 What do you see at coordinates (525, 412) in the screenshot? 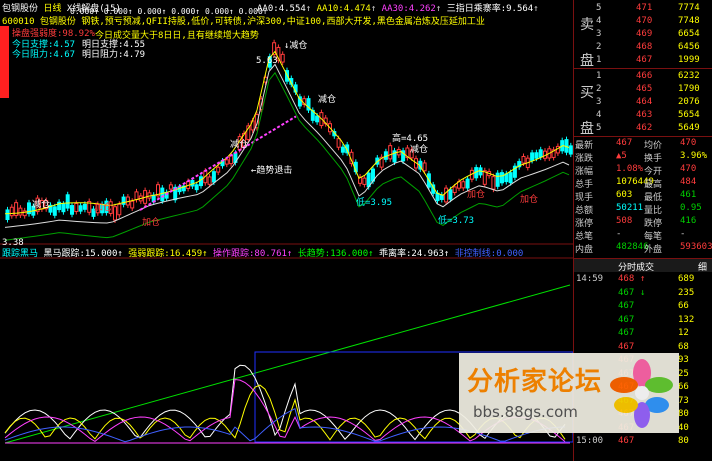
I see `watermark-url: bbs.88gs.com` at bounding box center [525, 412].